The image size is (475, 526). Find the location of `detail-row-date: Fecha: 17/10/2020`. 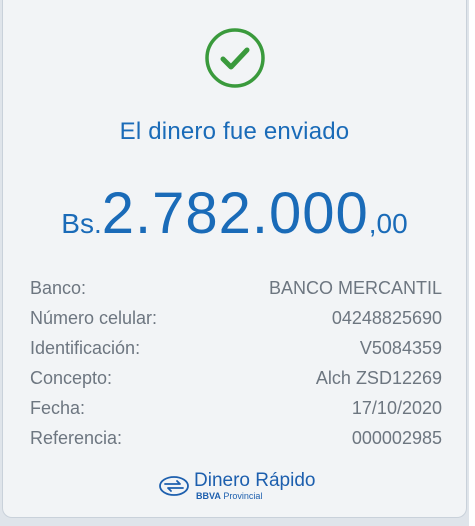

detail-row-date: Fecha: 17/10/2020 is located at coordinates (236, 408).